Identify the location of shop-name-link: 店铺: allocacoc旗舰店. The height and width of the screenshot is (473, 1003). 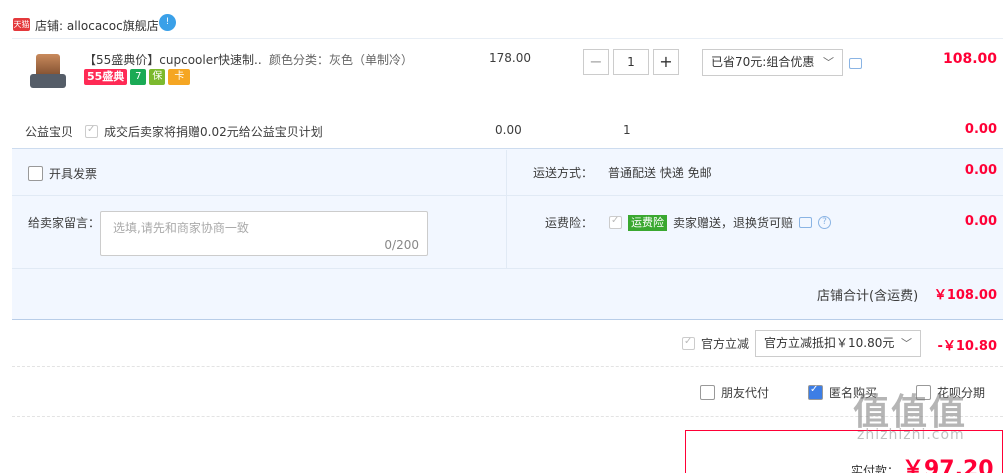
(97, 25).